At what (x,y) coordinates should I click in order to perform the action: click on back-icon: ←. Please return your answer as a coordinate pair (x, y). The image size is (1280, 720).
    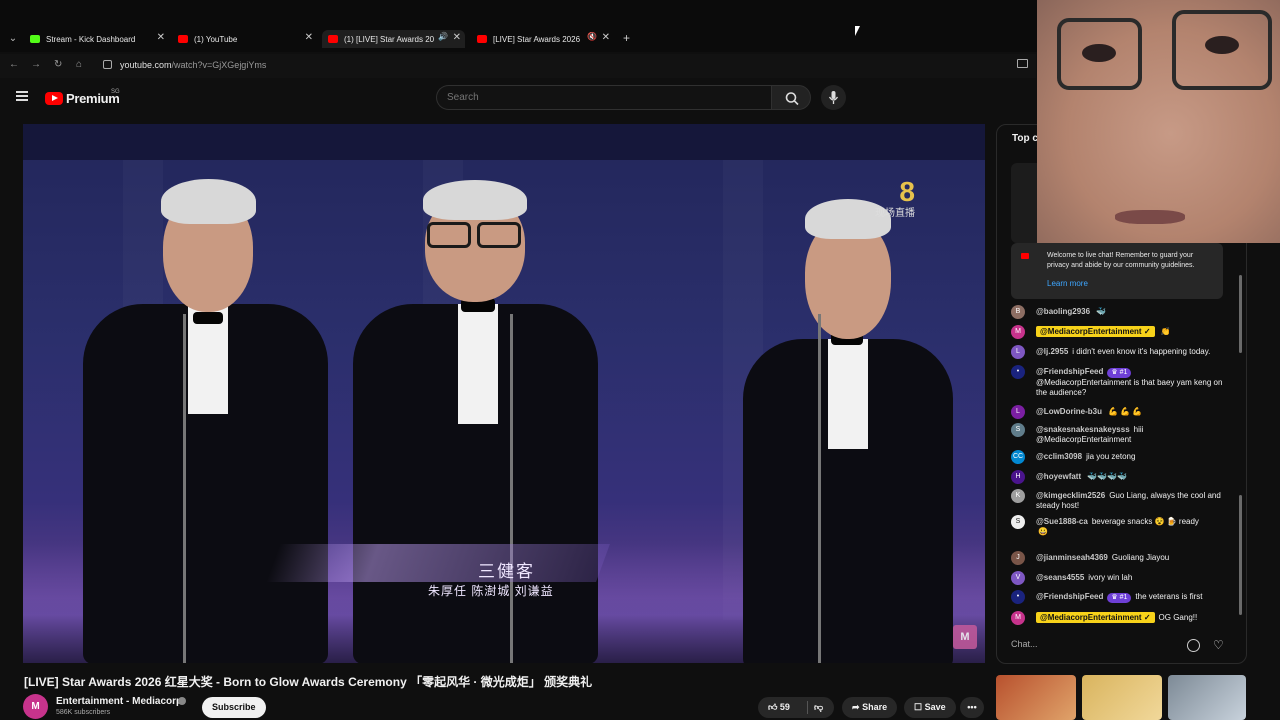
    Looking at the image, I should click on (14, 64).